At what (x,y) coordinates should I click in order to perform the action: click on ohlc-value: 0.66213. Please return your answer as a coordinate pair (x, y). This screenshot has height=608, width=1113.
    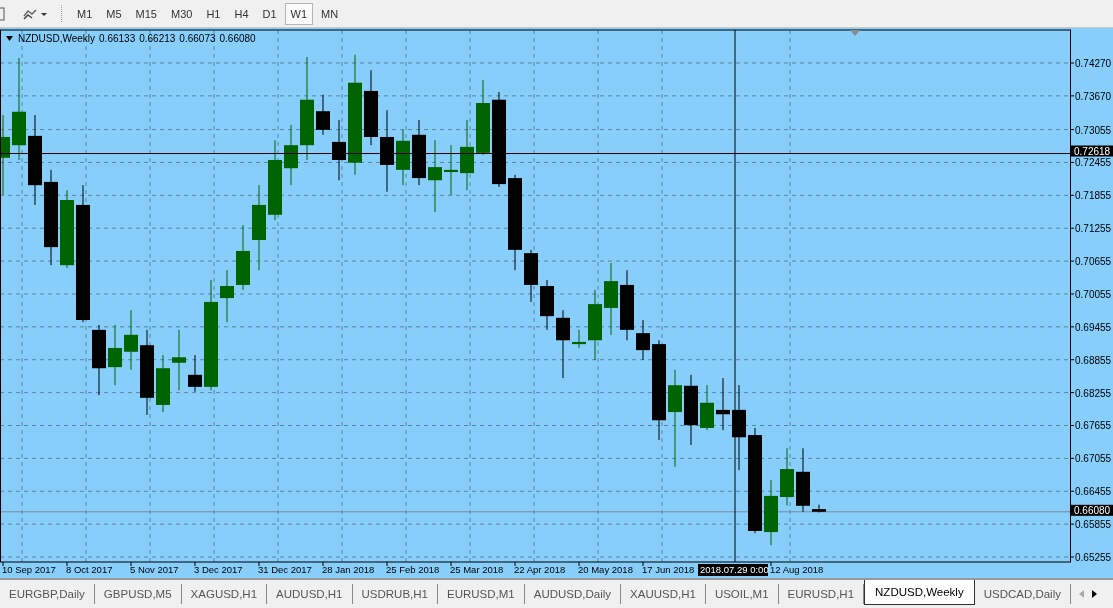
    Looking at the image, I should click on (157, 38).